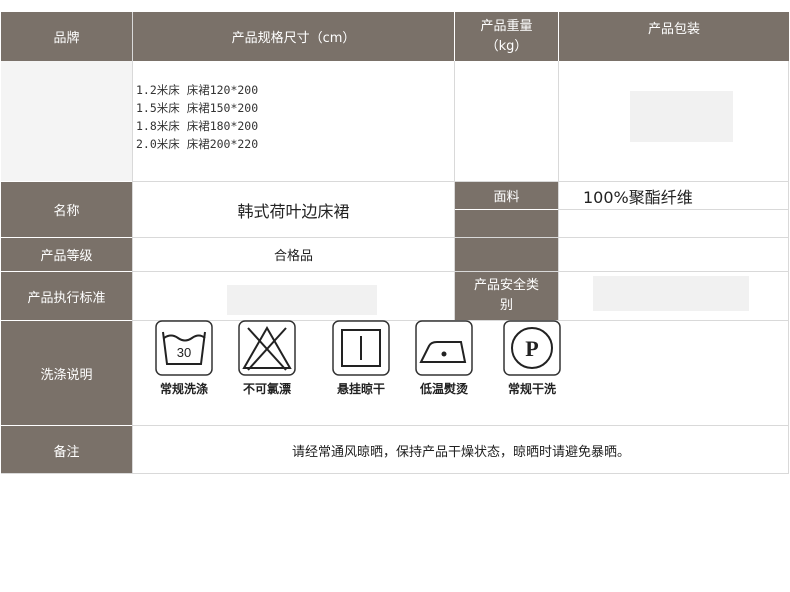 This screenshot has width=790, height=592. What do you see at coordinates (267, 348) in the screenshot?
I see `no-bleach-icon` at bounding box center [267, 348].